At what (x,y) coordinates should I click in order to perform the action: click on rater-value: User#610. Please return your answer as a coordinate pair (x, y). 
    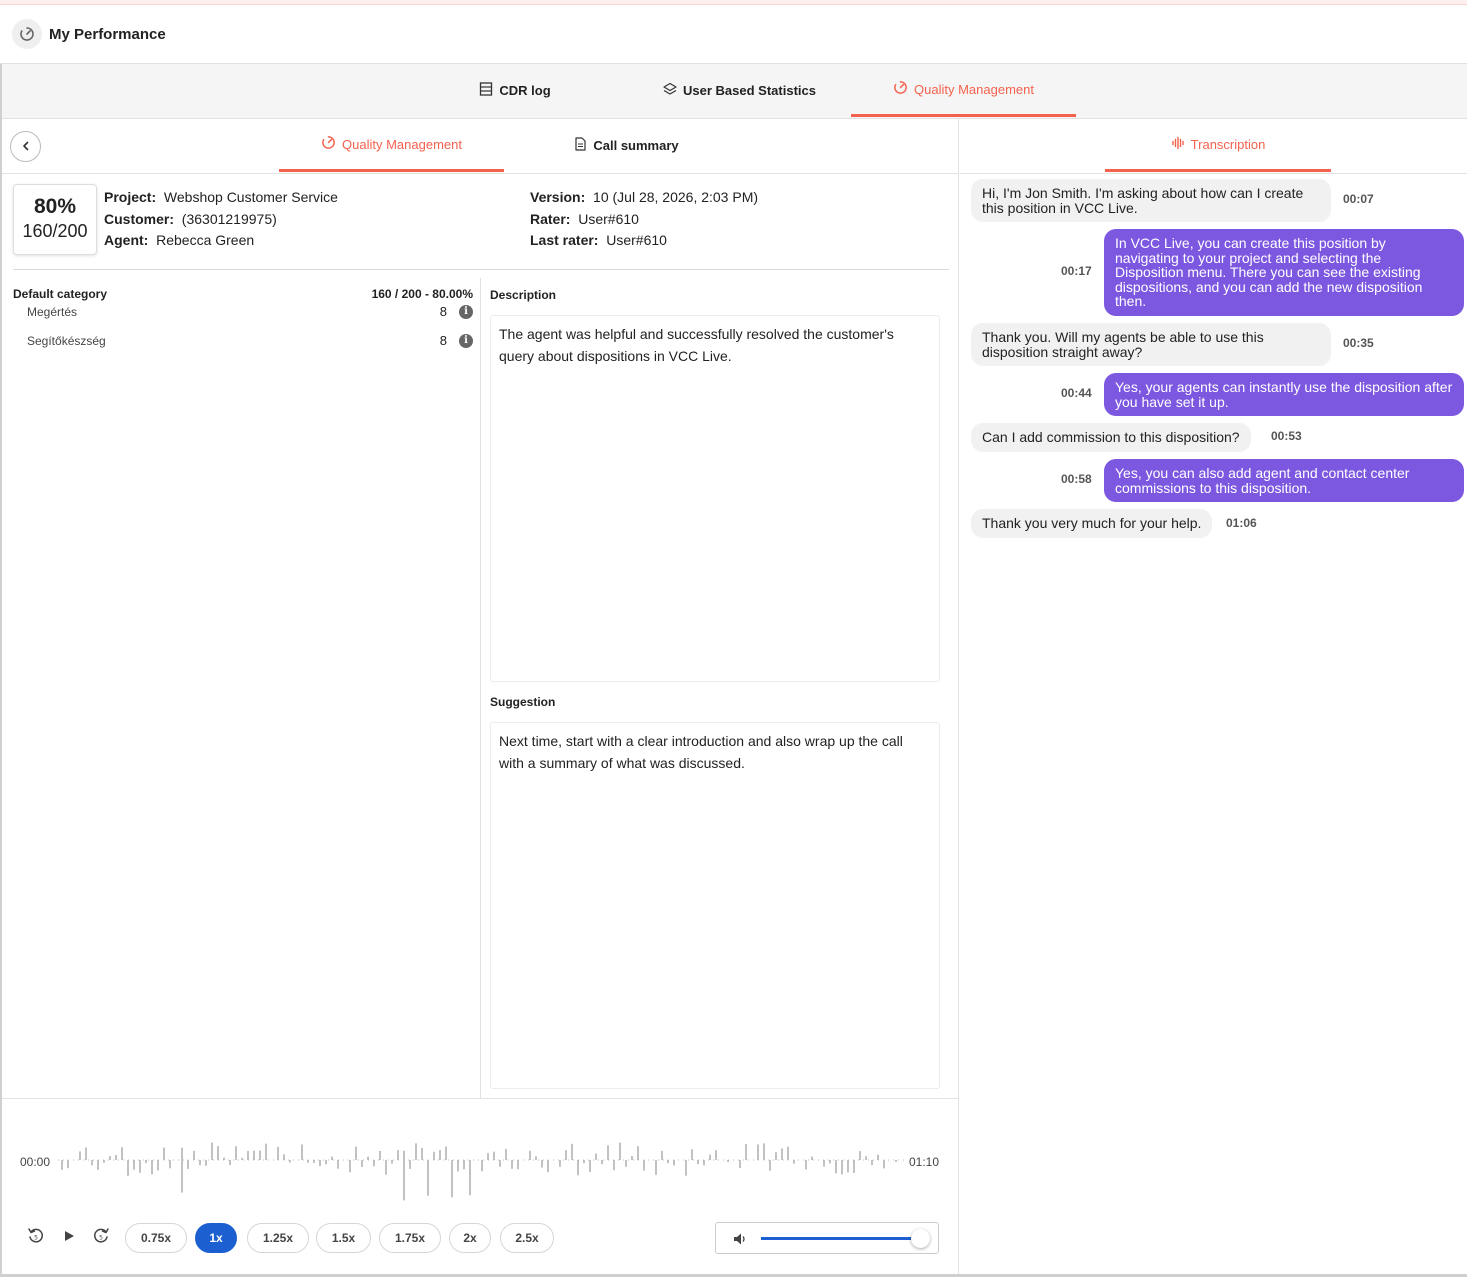
    Looking at the image, I should click on (608, 219).